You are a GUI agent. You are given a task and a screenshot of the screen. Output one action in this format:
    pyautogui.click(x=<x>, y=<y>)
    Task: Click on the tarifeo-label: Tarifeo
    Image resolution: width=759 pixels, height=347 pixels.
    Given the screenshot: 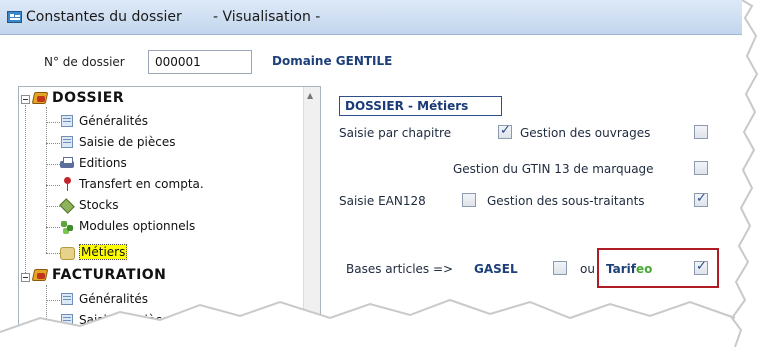 What is the action you would take?
    pyautogui.click(x=629, y=269)
    